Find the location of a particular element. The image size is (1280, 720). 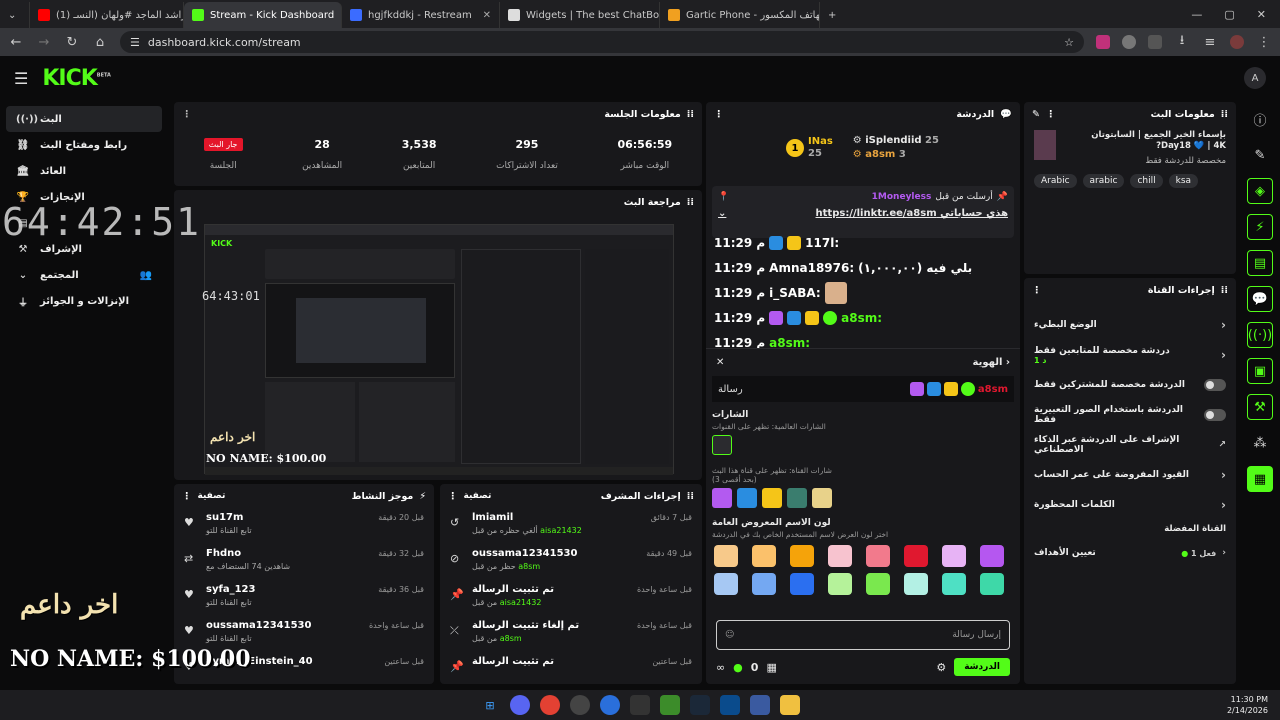

gift-icon: ▦ is located at coordinates (771, 667).